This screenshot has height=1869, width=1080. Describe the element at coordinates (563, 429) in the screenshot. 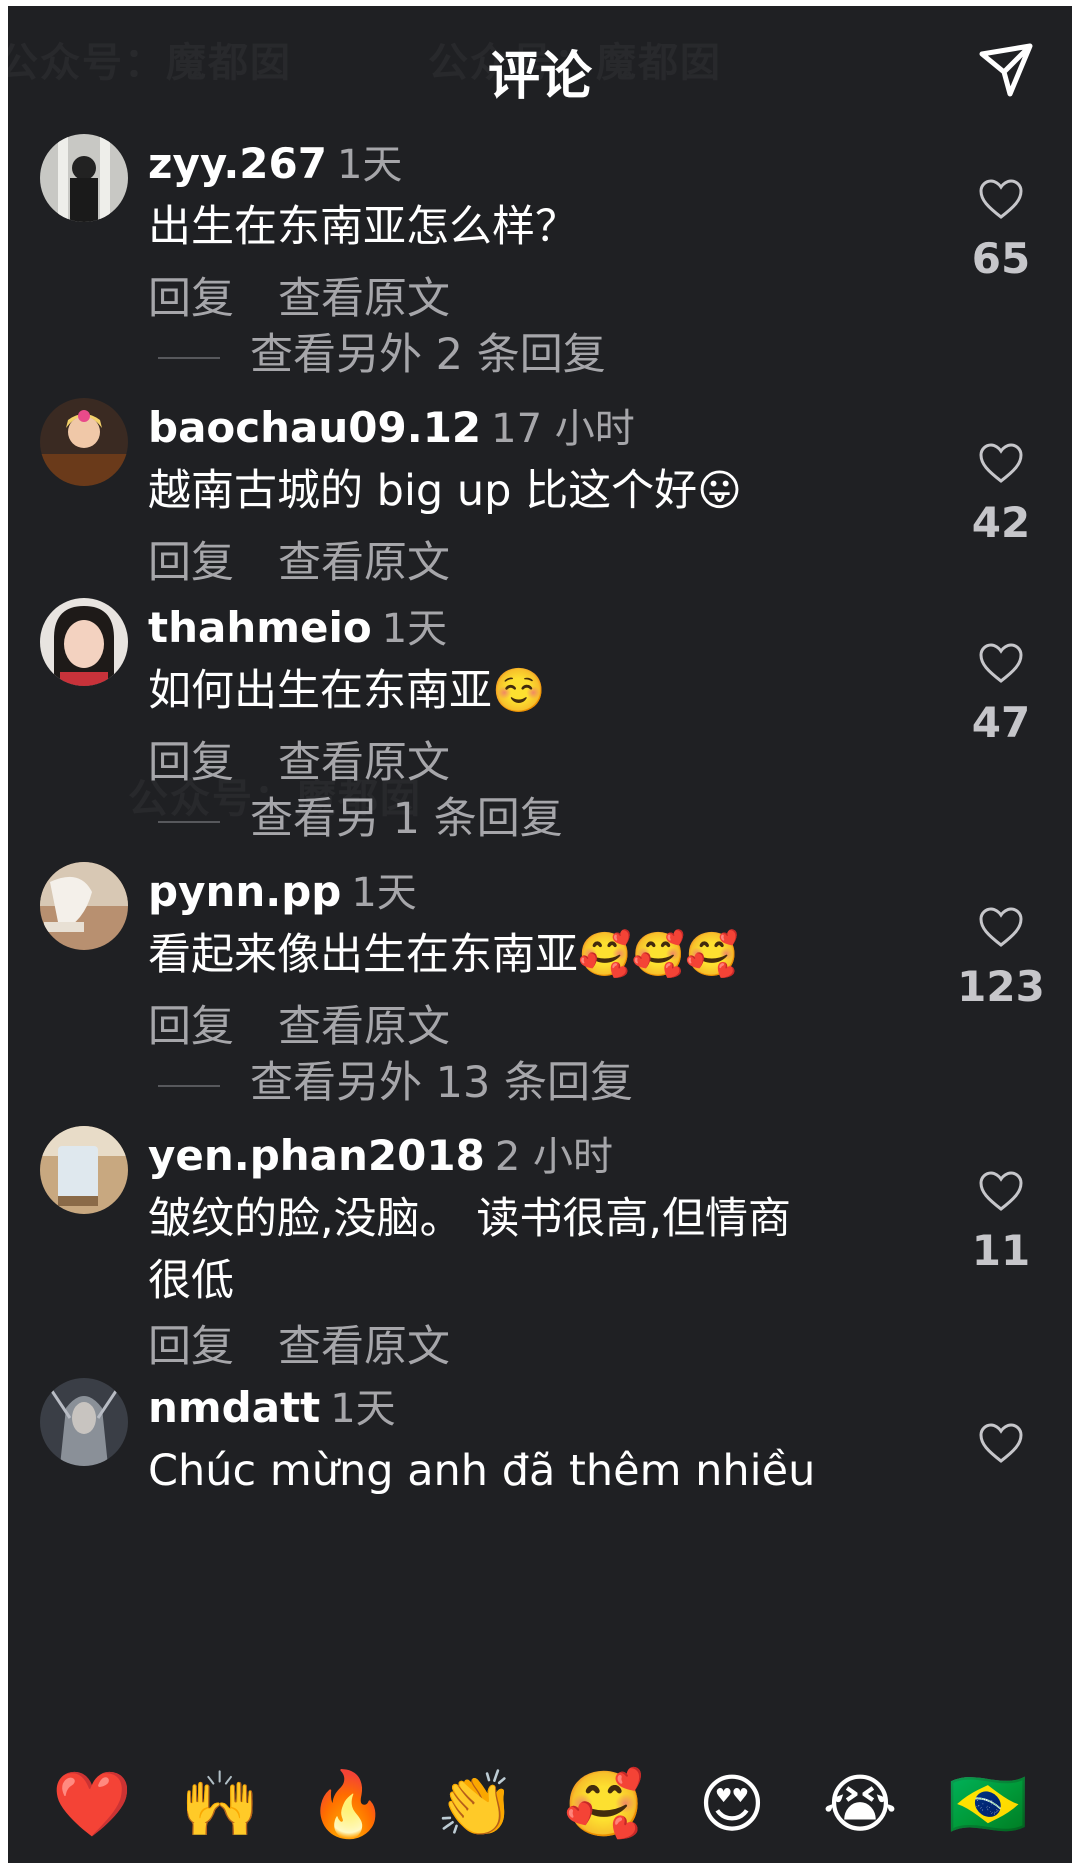

I see `comment-time: 17 小时` at that location.